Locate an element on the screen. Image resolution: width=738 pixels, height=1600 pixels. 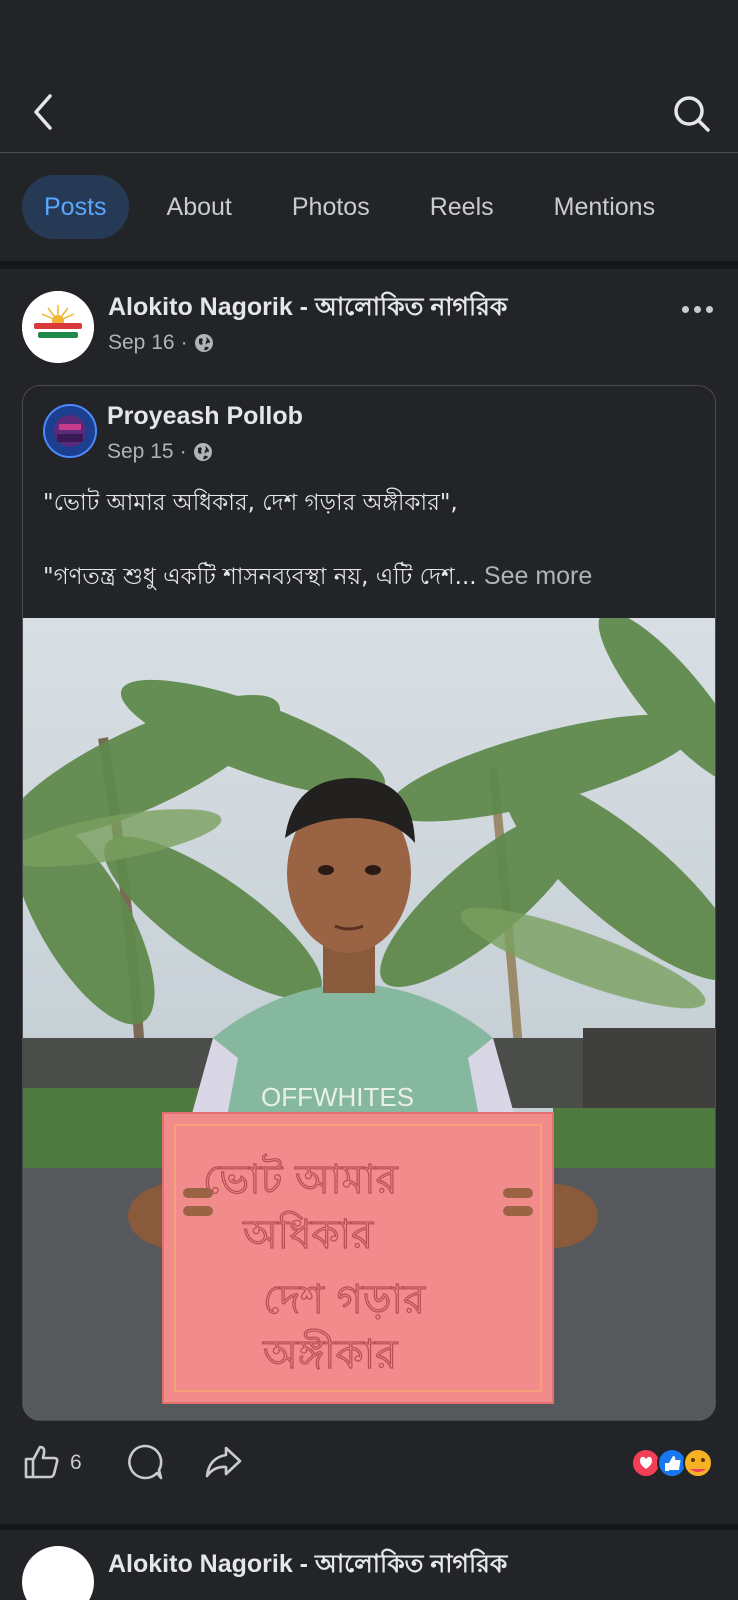
profile-tabs: Posts About Photos Reels Mentions is located at coordinates (369, 207).